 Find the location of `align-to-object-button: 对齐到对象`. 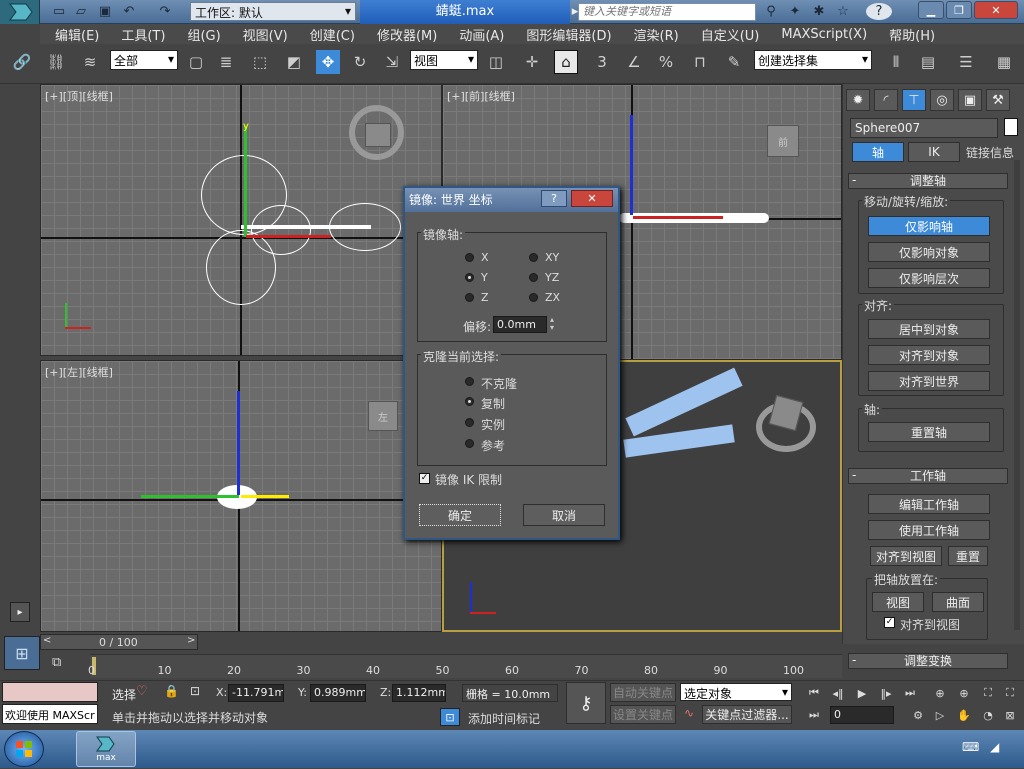

align-to-object-button: 对齐到对象 is located at coordinates (929, 355).